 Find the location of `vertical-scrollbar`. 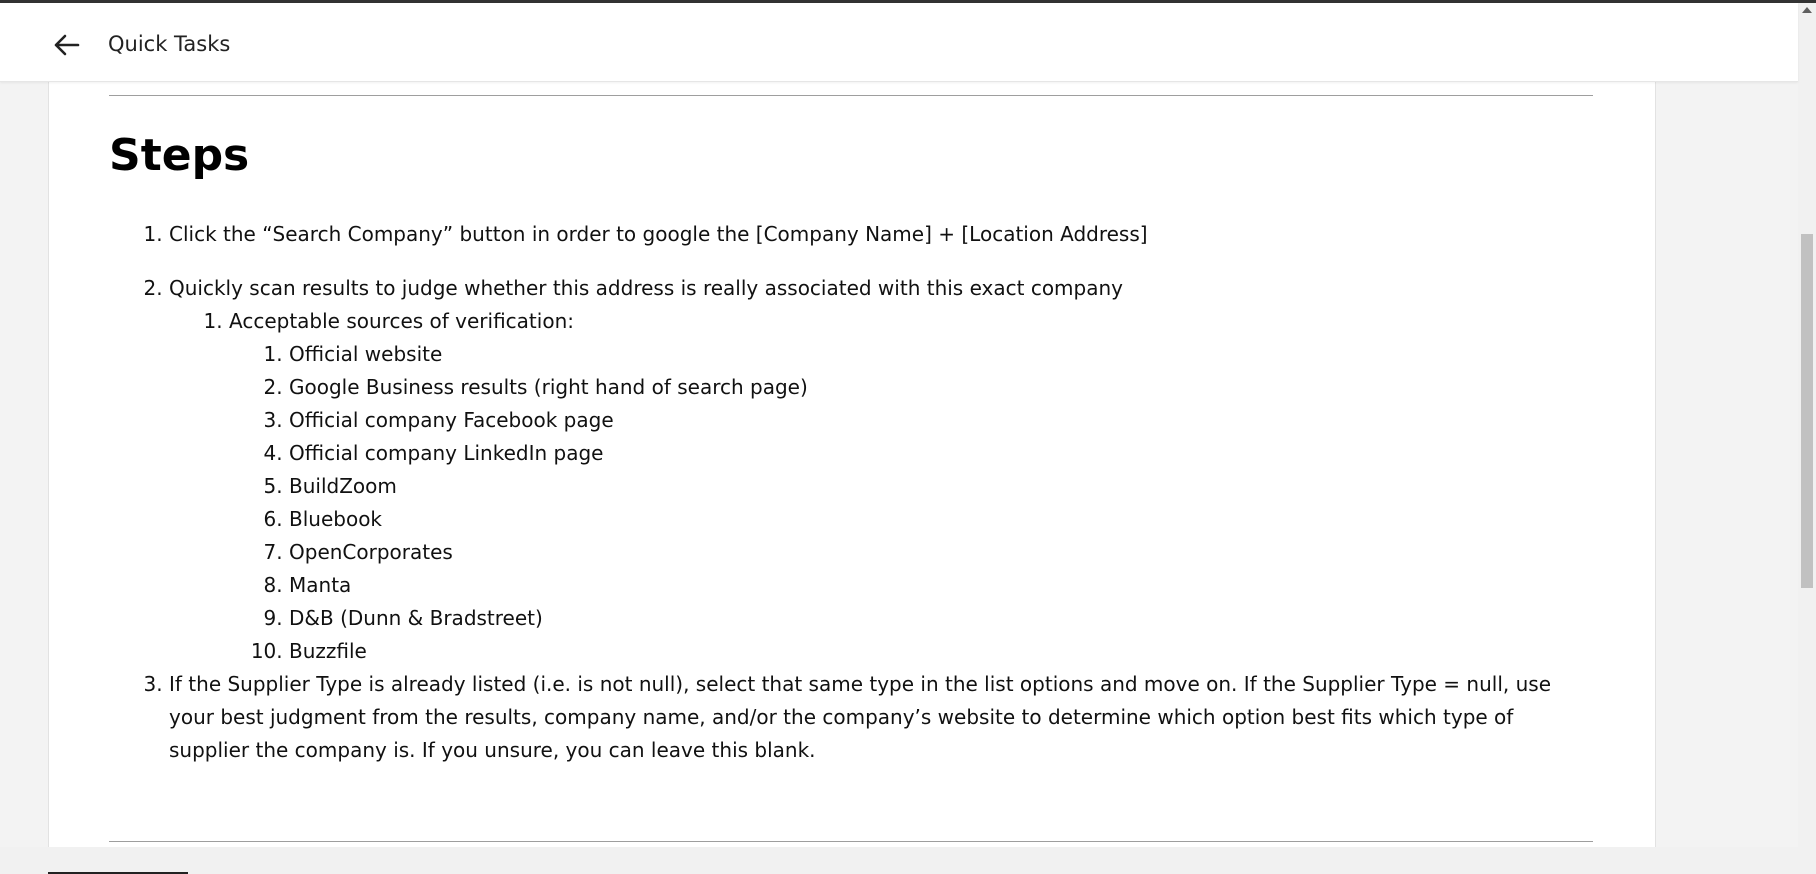

vertical-scrollbar is located at coordinates (1807, 438).